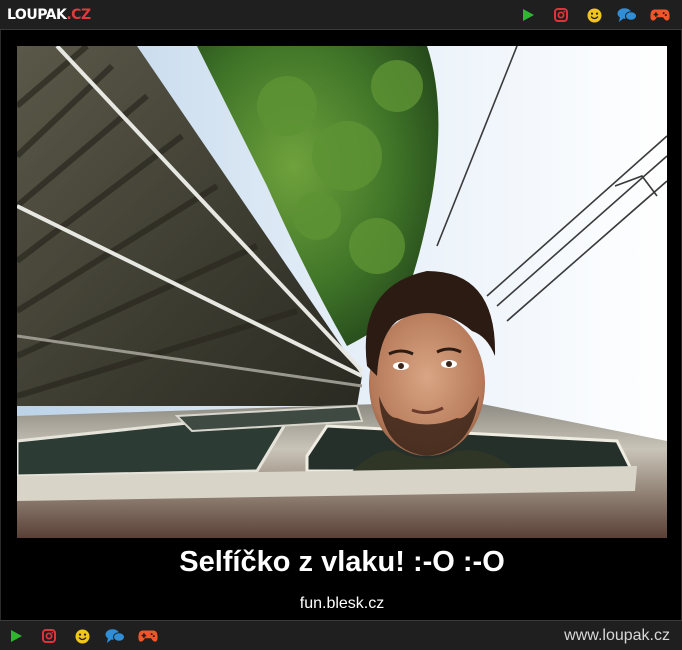 Image resolution: width=682 pixels, height=650 pixels. I want to click on top-social-icons, so click(587, 15).